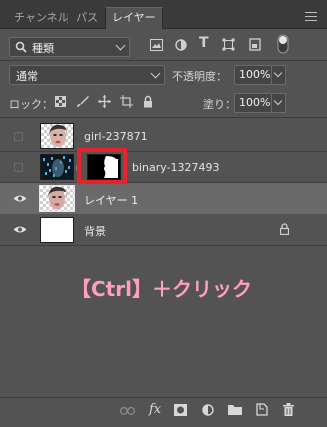  I want to click on tab-channels: チャンネル, so click(41, 18).